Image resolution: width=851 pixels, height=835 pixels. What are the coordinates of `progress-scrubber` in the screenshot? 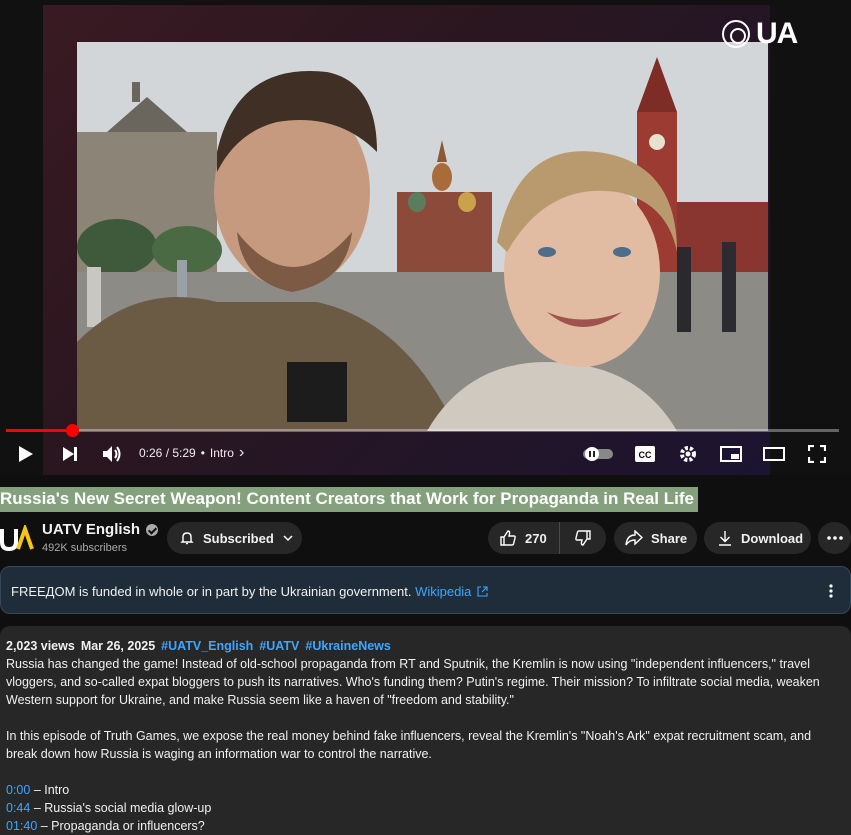 It's located at (72, 430).